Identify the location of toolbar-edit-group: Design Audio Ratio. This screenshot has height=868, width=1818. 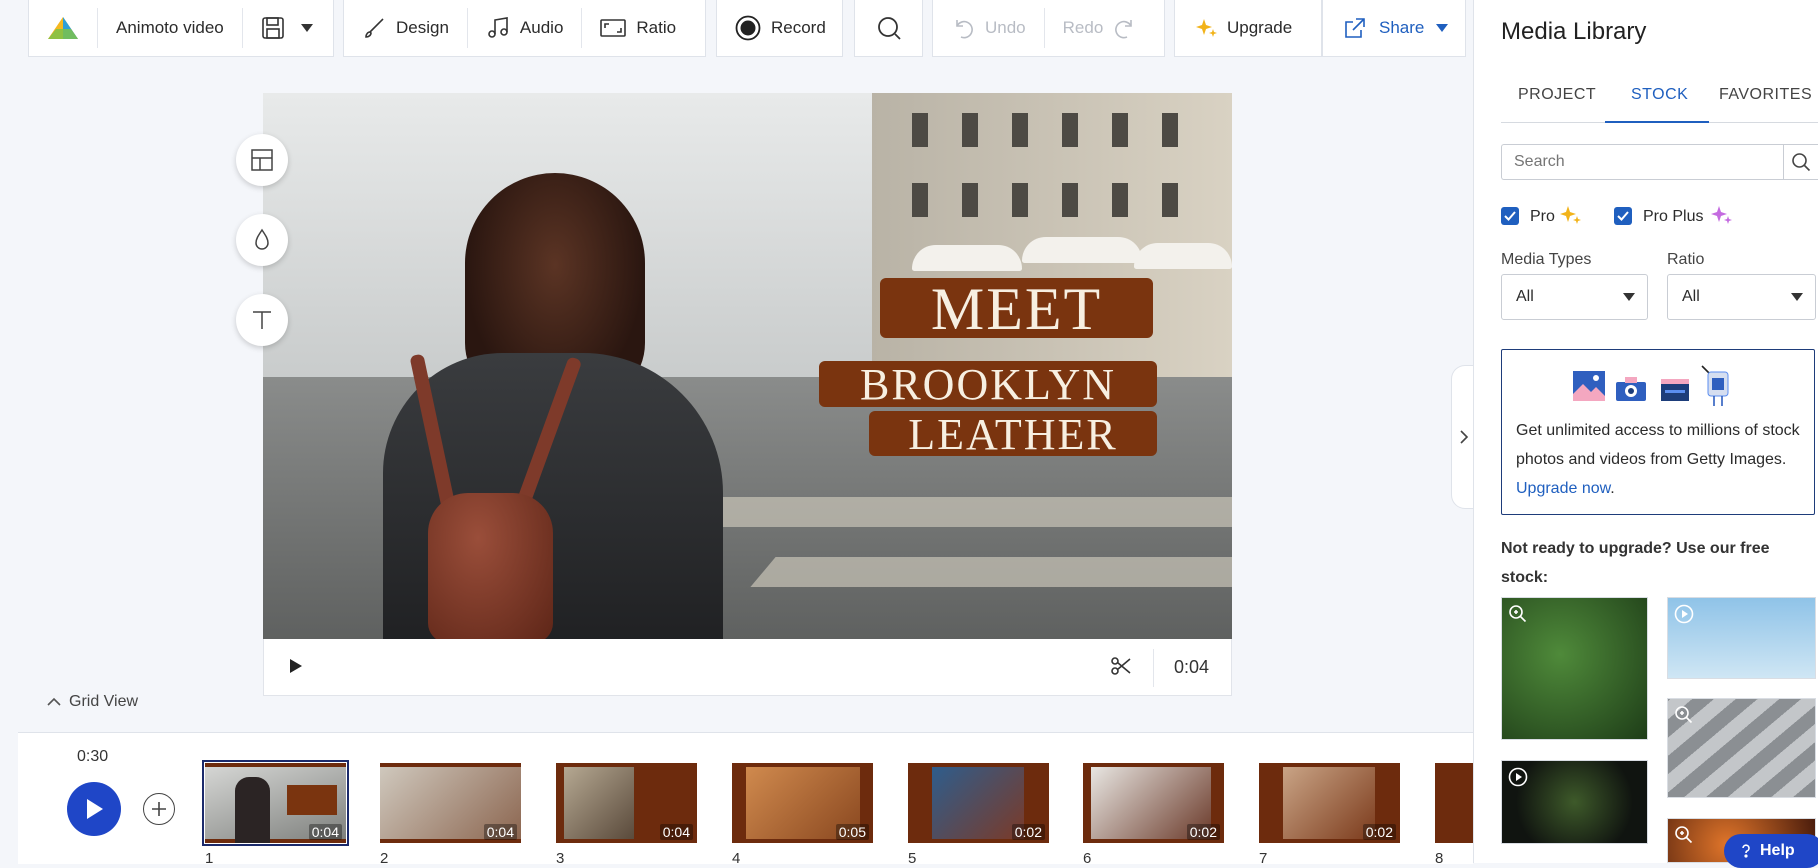
(524, 28).